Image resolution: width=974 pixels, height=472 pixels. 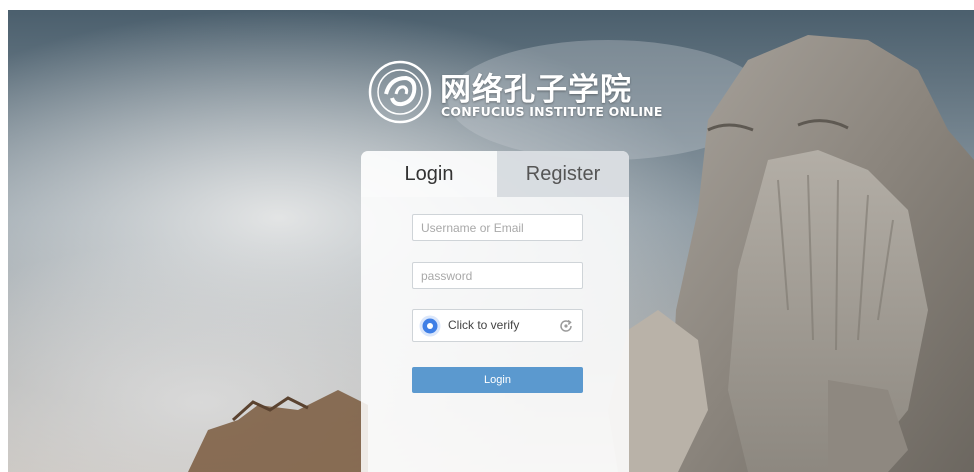 What do you see at coordinates (430, 326) in the screenshot?
I see `verify-dot-icon` at bounding box center [430, 326].